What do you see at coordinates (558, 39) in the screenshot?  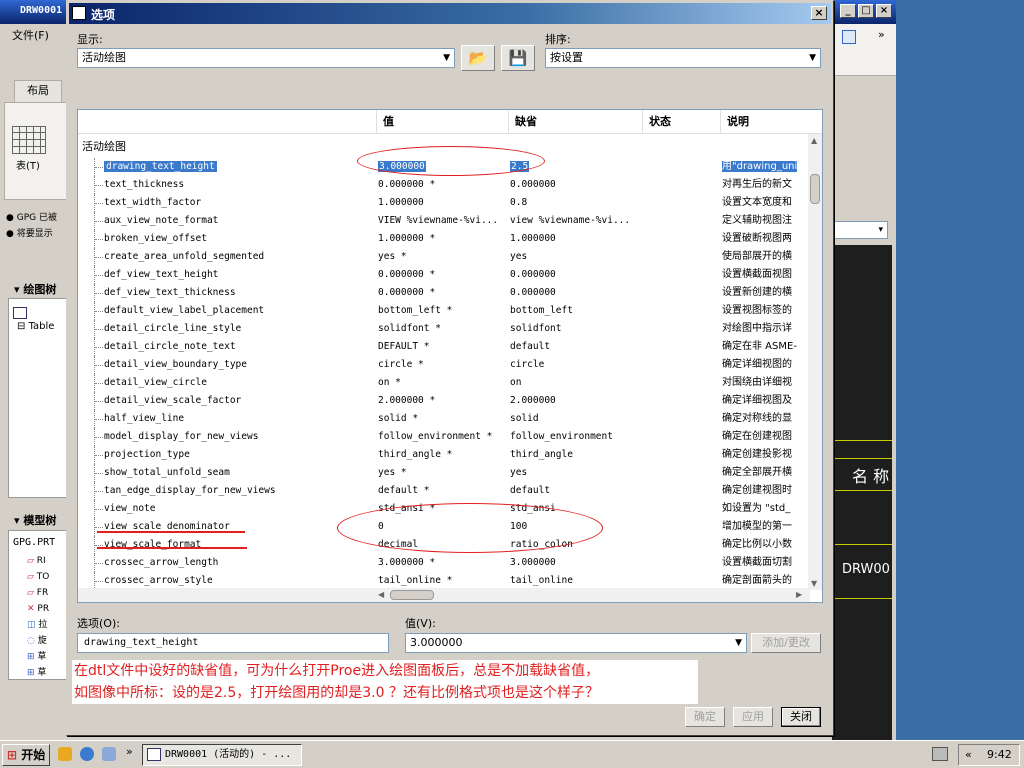 I see `sort-label: 排序:` at bounding box center [558, 39].